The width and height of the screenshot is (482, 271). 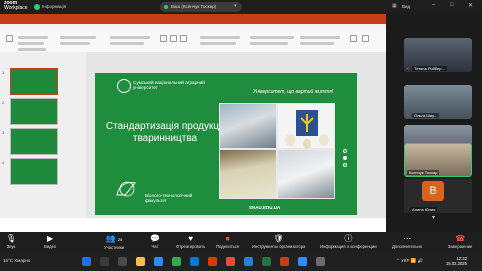 What do you see at coordinates (456, 261) in the screenshot?
I see `clock: 12:32 15.02.2025` at bounding box center [456, 261].